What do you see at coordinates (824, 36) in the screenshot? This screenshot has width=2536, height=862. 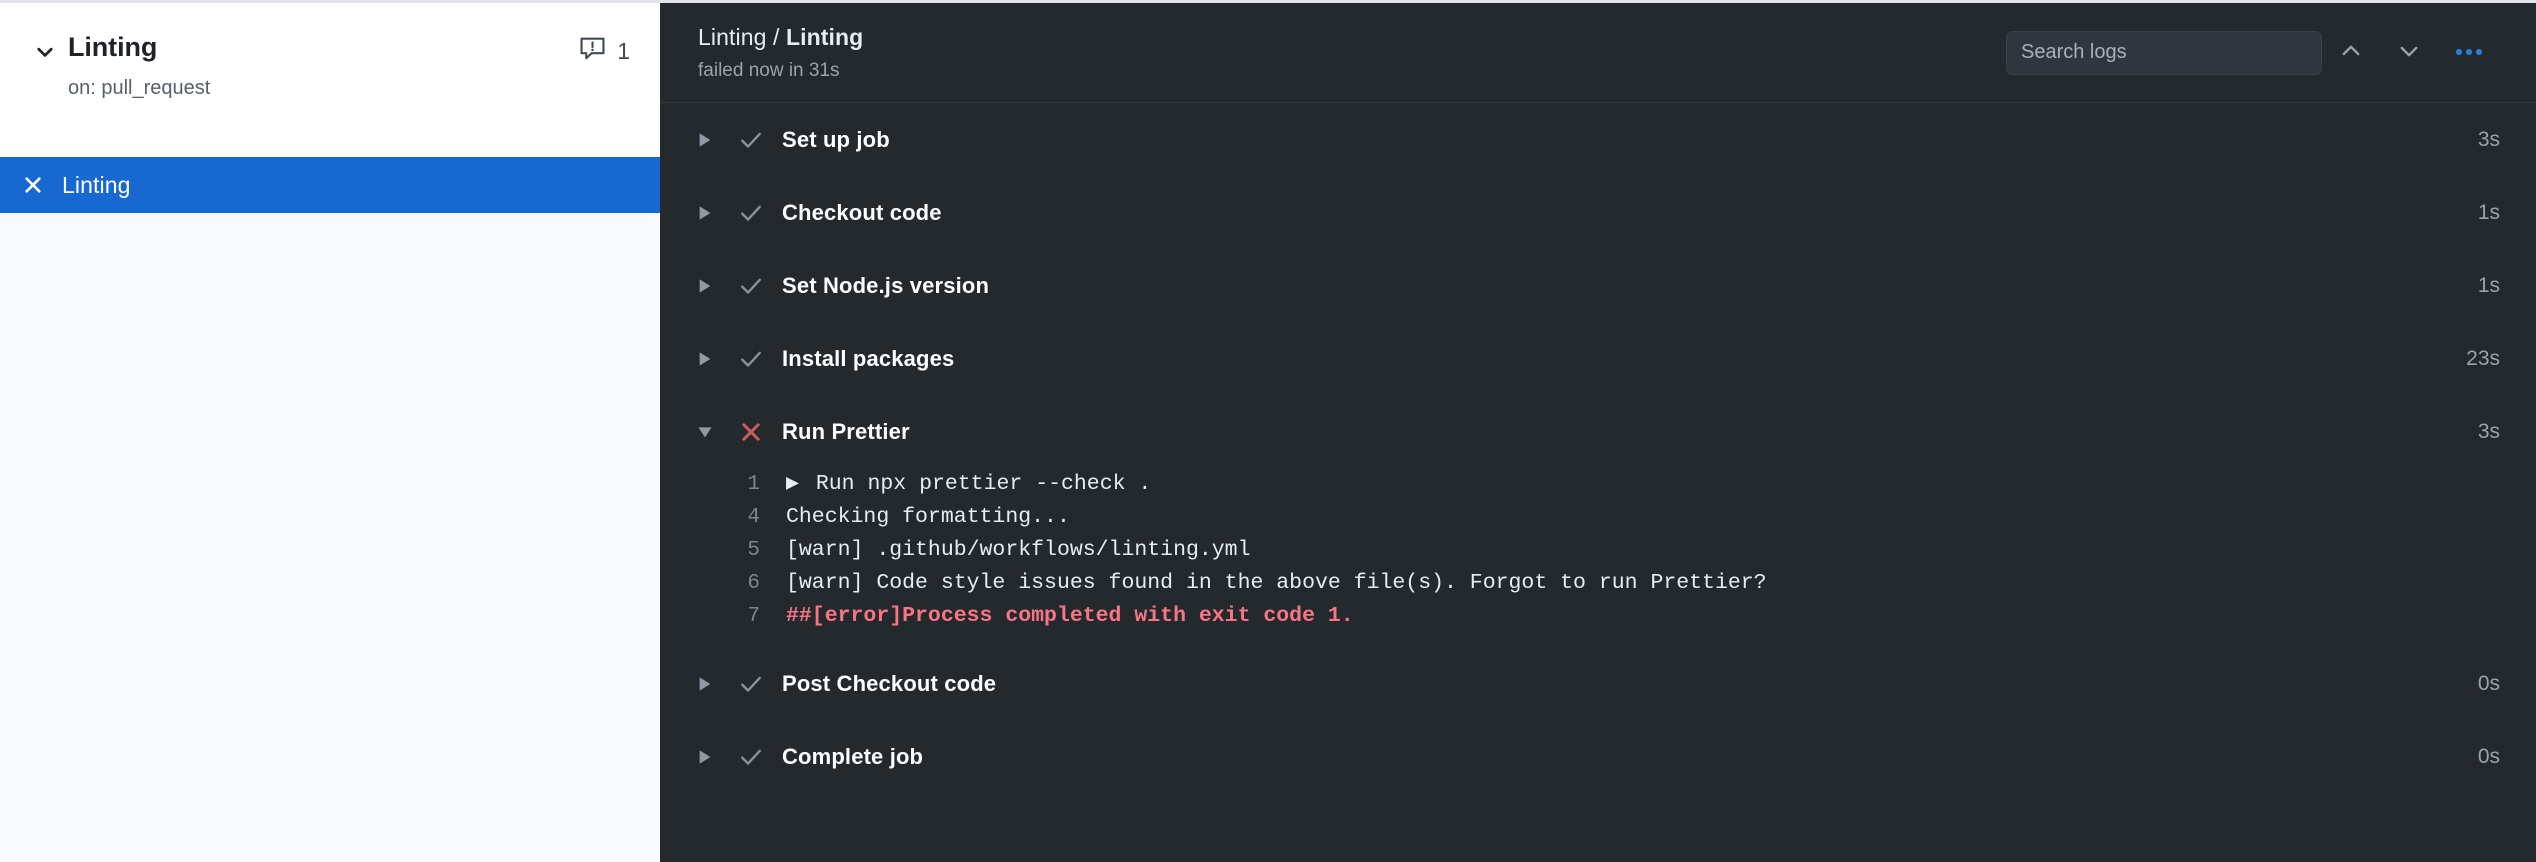 I see `page-title-name: Linting` at bounding box center [824, 36].